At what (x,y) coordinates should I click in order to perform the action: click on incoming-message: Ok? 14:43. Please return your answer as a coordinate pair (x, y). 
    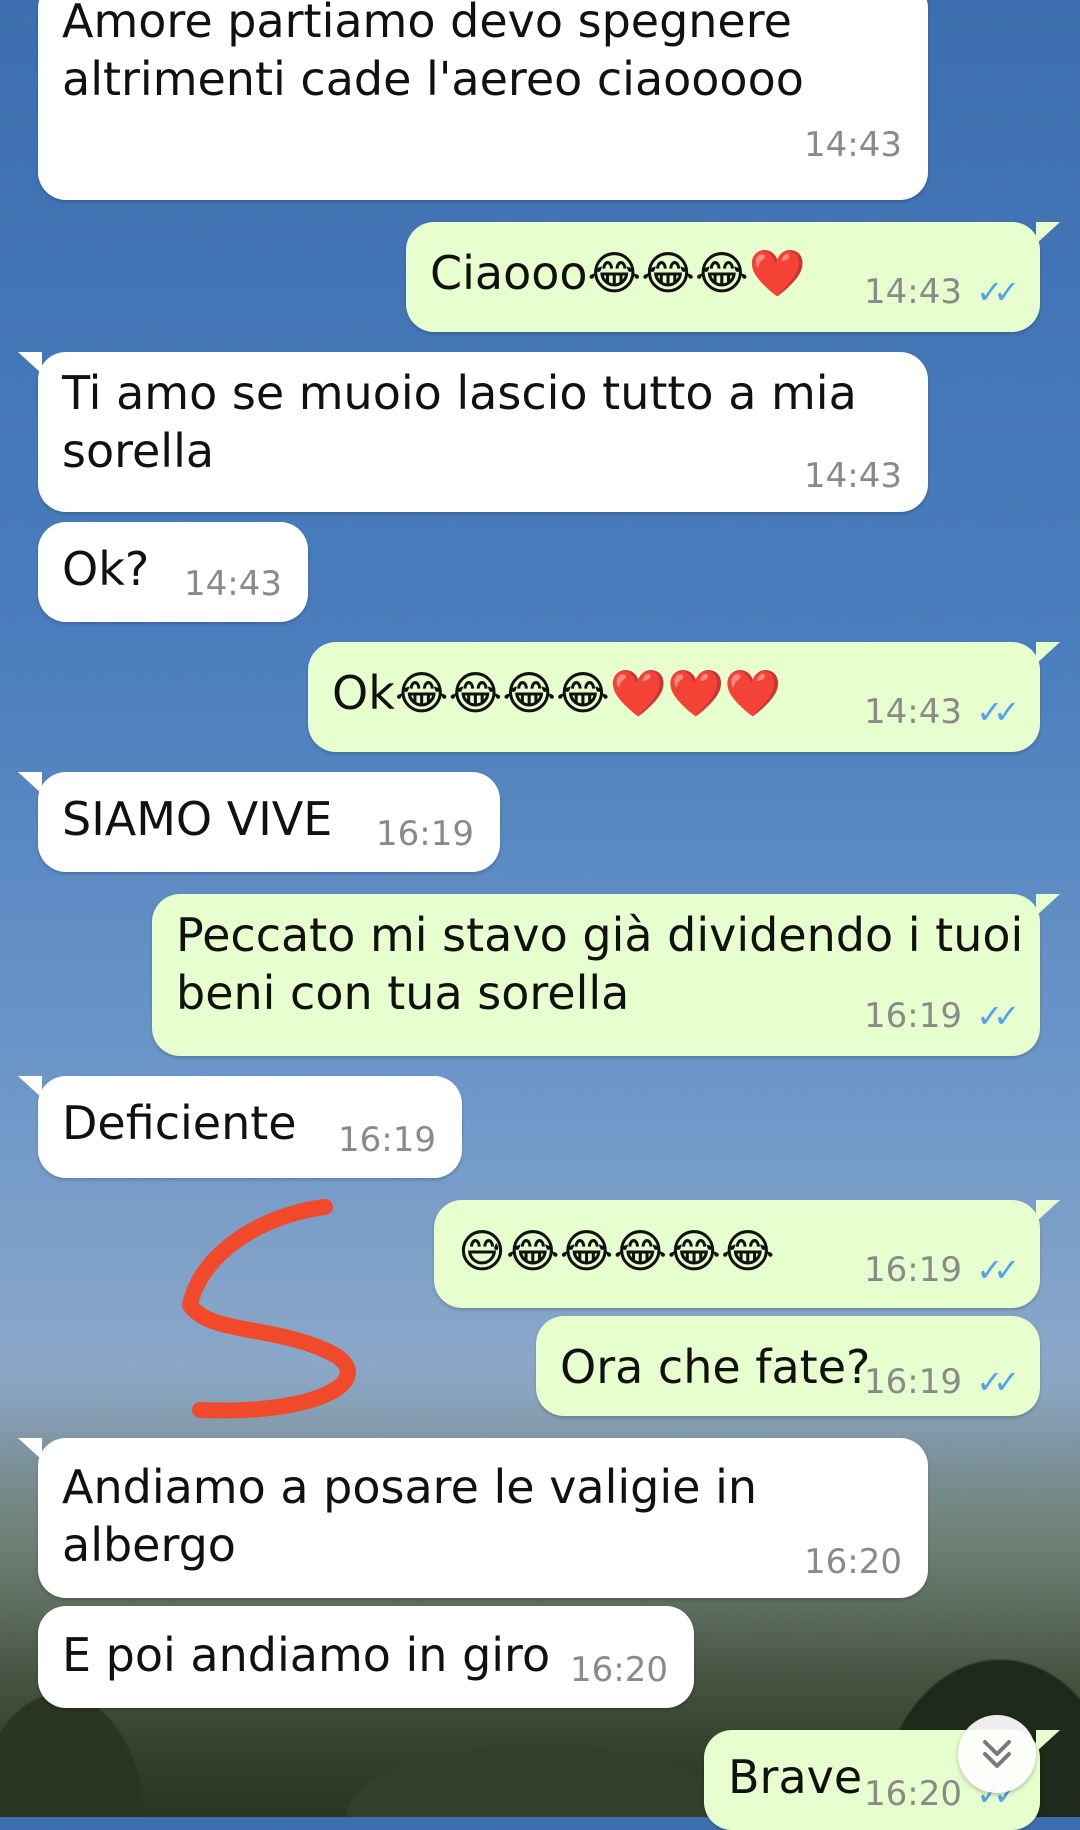
    Looking at the image, I should click on (173, 572).